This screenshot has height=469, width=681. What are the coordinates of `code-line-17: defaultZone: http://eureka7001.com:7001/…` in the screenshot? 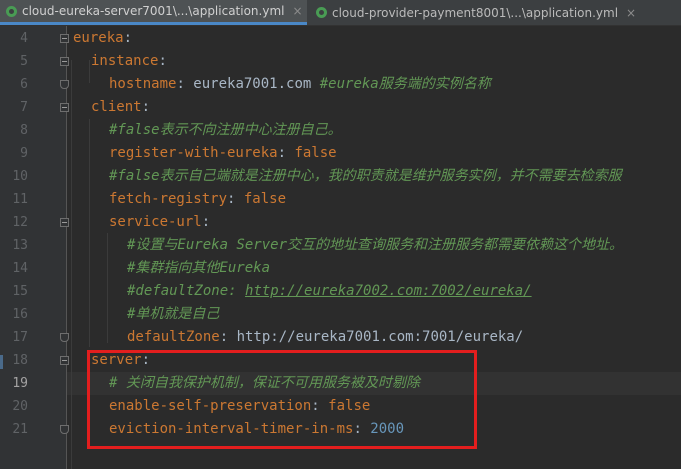 It's located at (374, 337).